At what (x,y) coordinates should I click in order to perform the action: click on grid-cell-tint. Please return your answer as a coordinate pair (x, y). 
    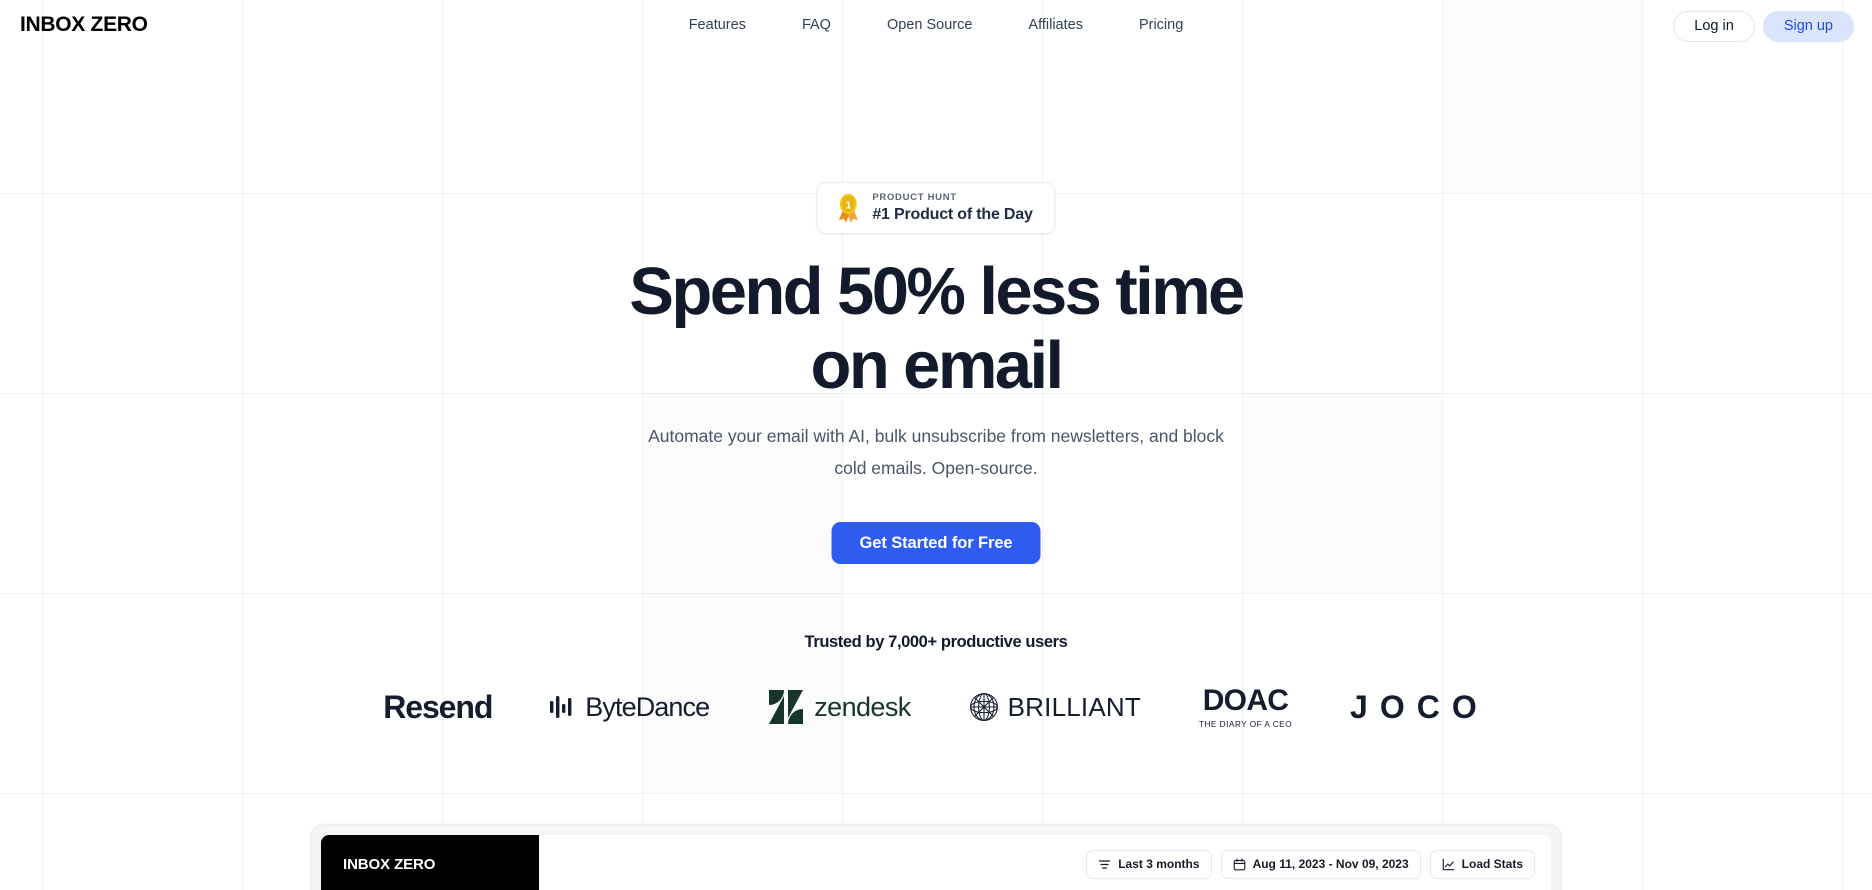
    Looking at the image, I should click on (1342, 493).